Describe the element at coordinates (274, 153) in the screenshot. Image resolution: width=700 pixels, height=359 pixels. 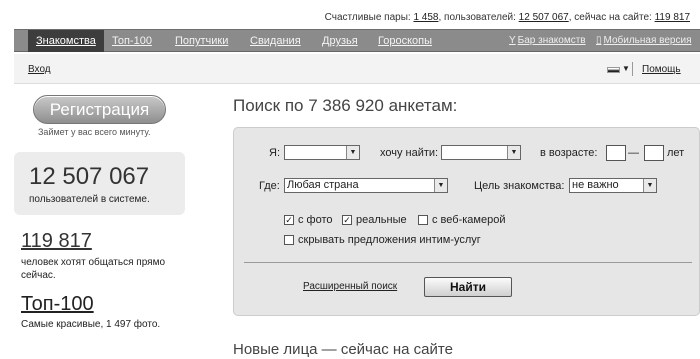
I see `i-label: Я:` at that location.